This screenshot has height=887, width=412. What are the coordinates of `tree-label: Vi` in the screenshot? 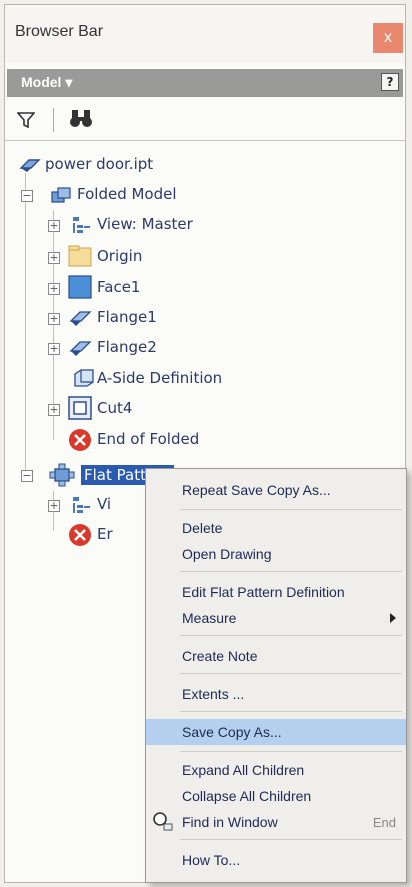 It's located at (104, 504).